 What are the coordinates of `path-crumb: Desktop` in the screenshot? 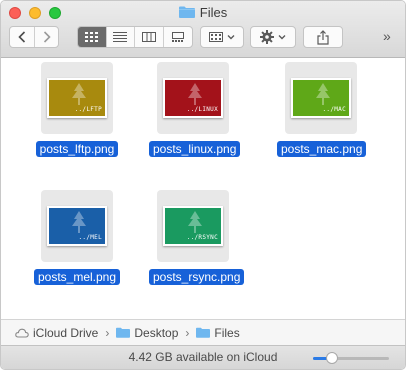 It's located at (147, 333).